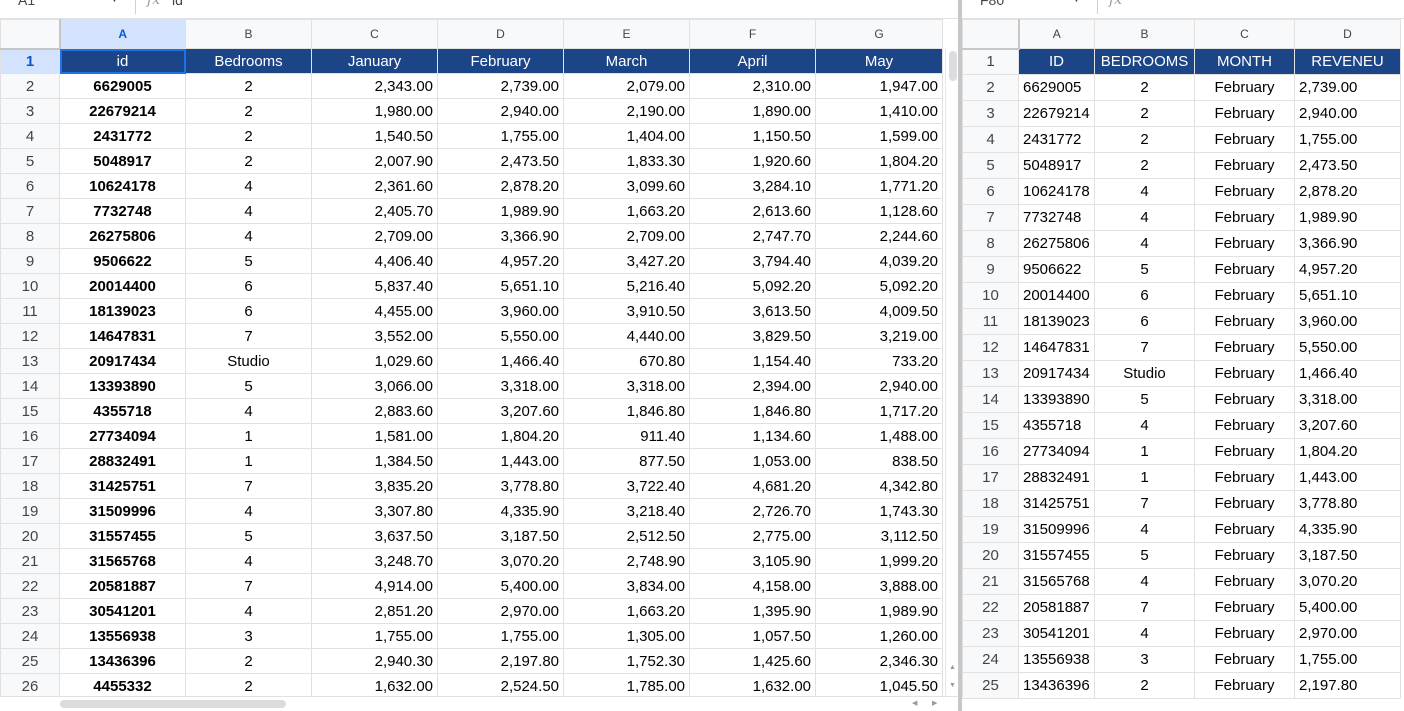  What do you see at coordinates (626, 461) in the screenshot?
I see `cell-revenue-mar: 877.50` at bounding box center [626, 461].